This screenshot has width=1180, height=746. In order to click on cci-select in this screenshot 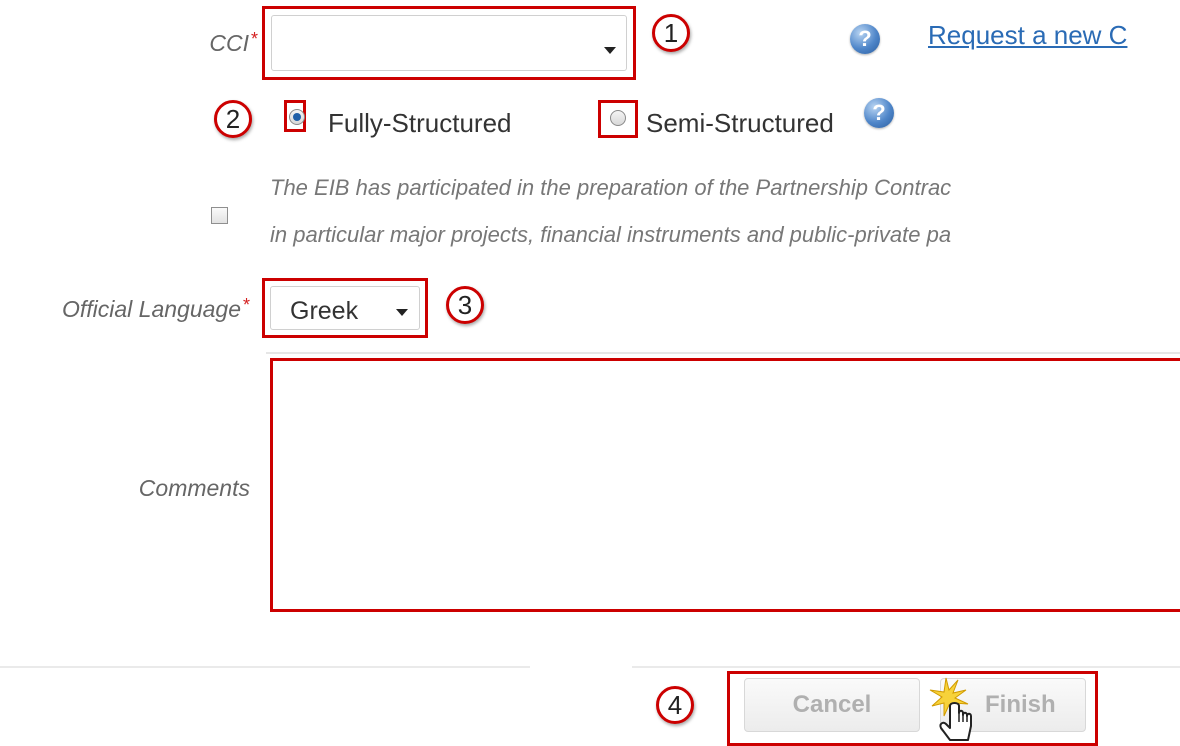, I will do `click(449, 43)`.